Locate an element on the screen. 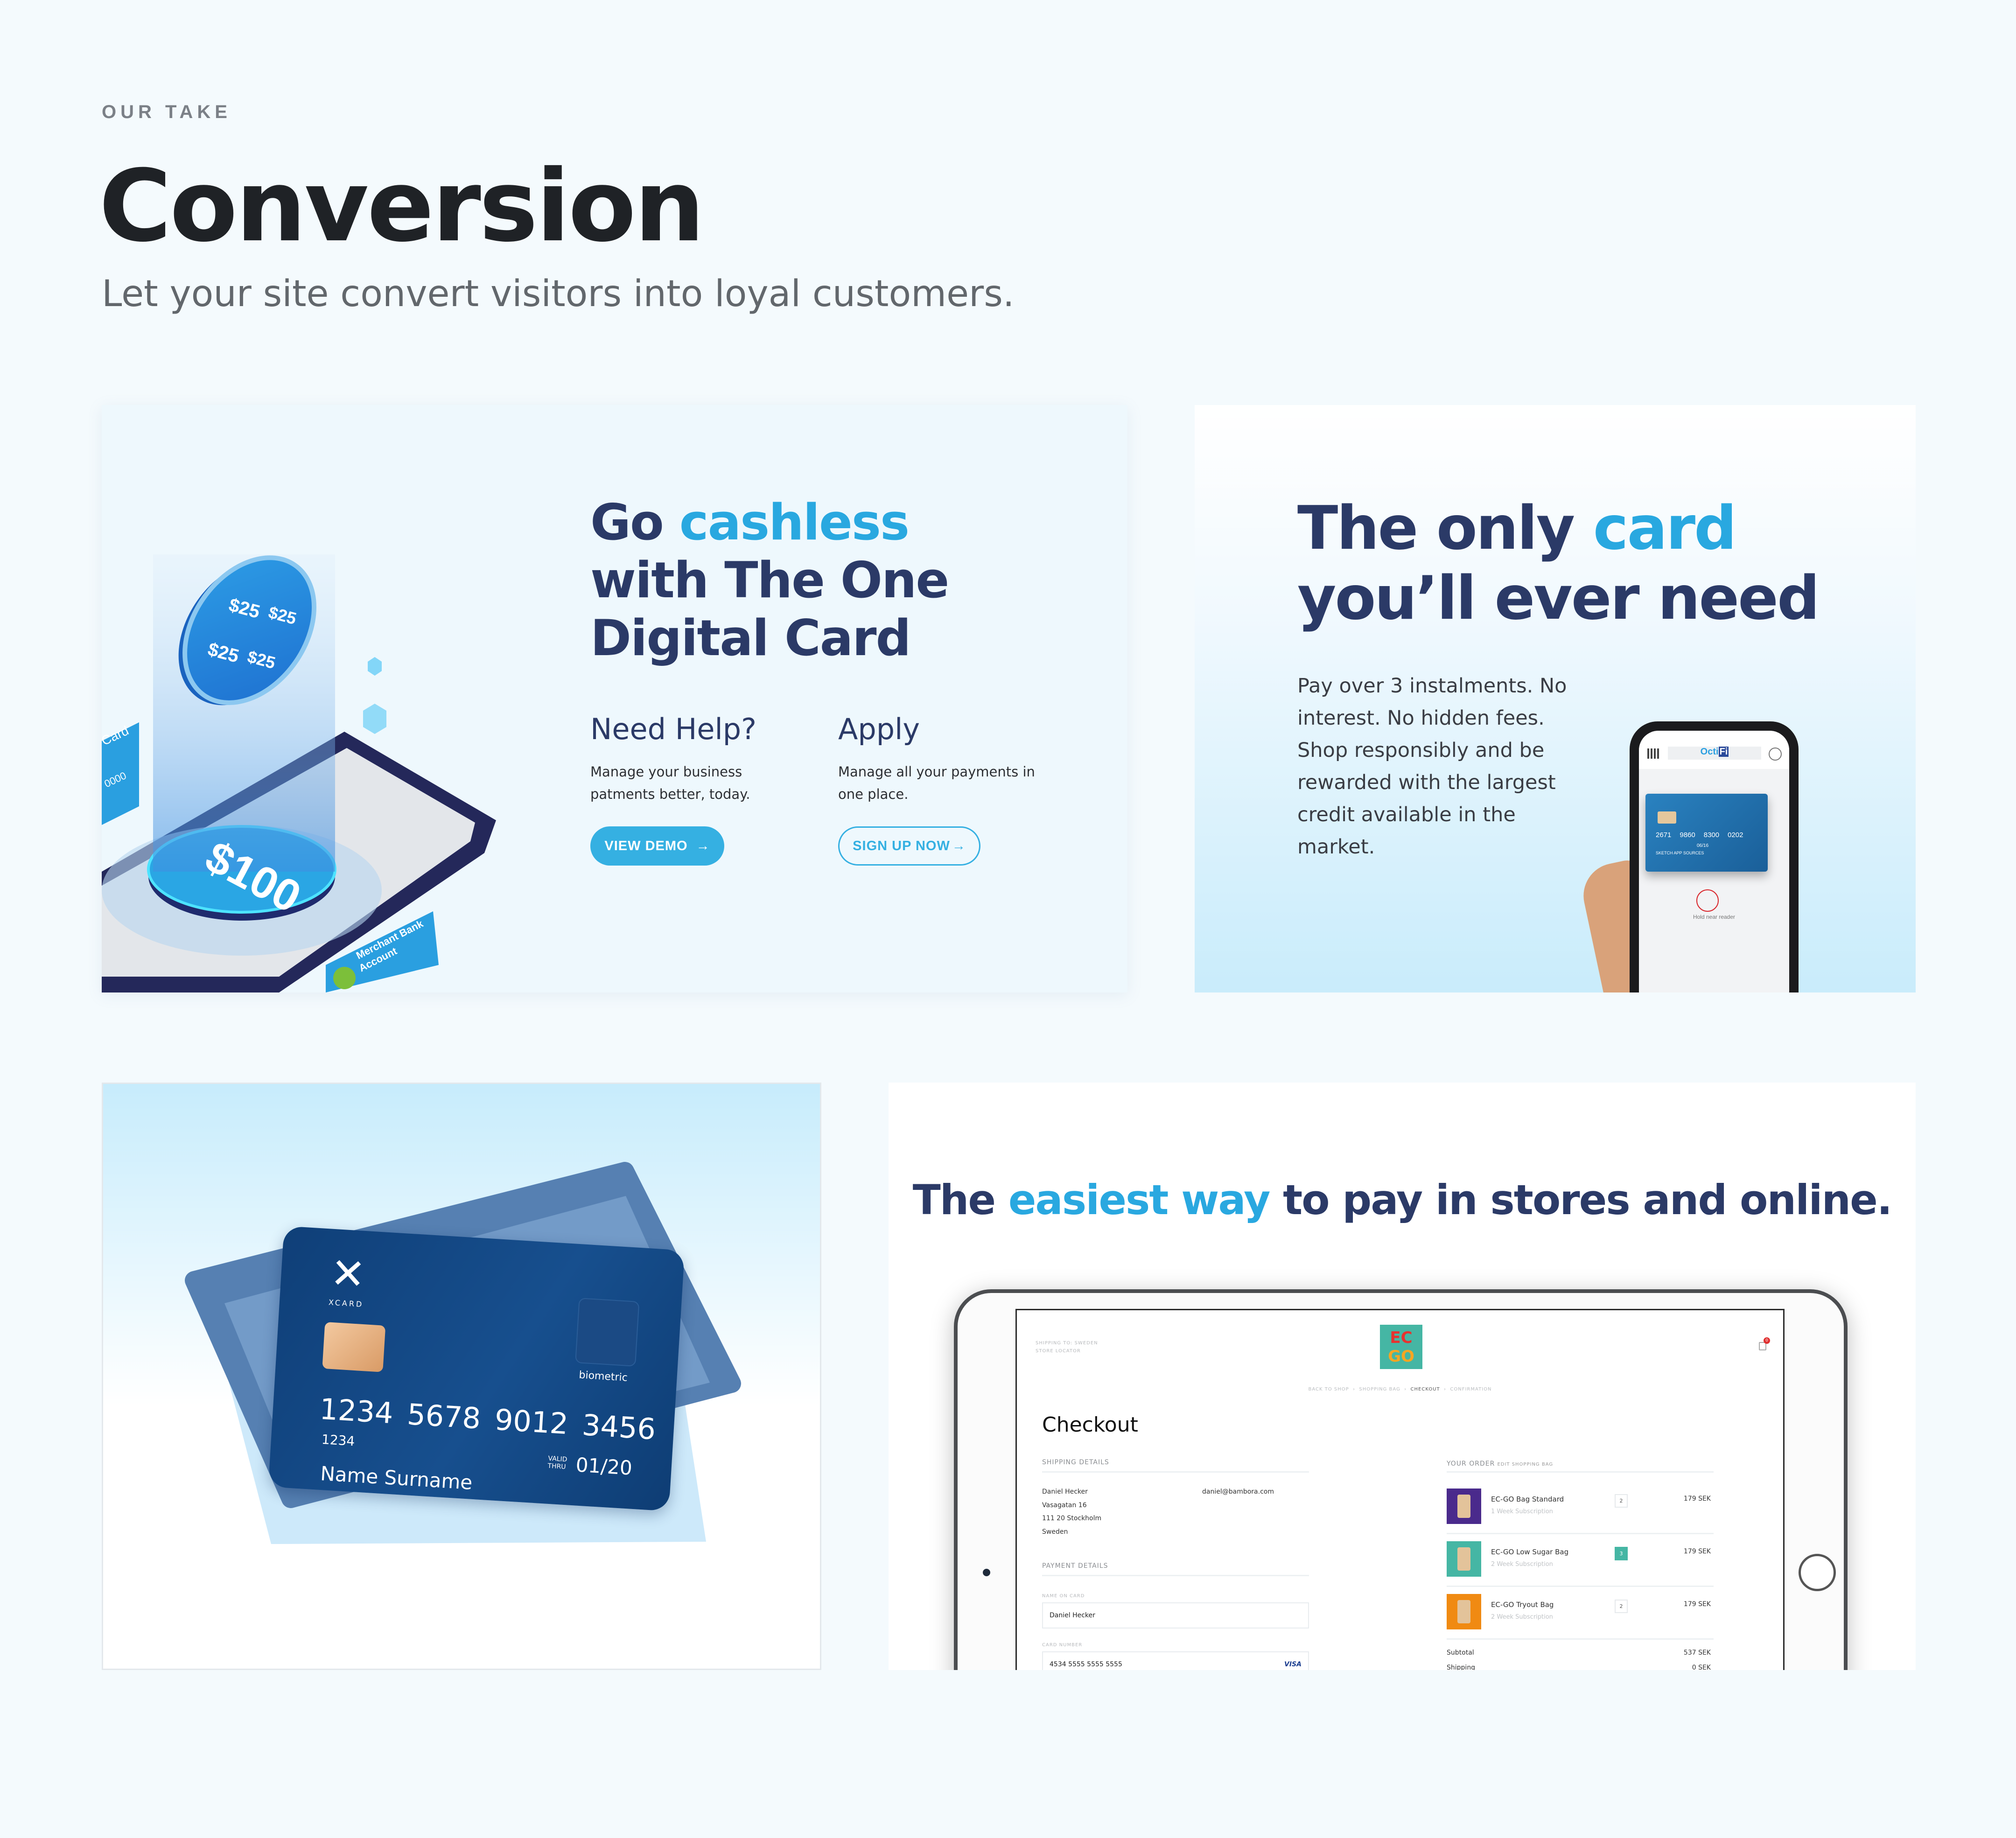  address-line: 111 20 Stockholm is located at coordinates (1072, 1518).